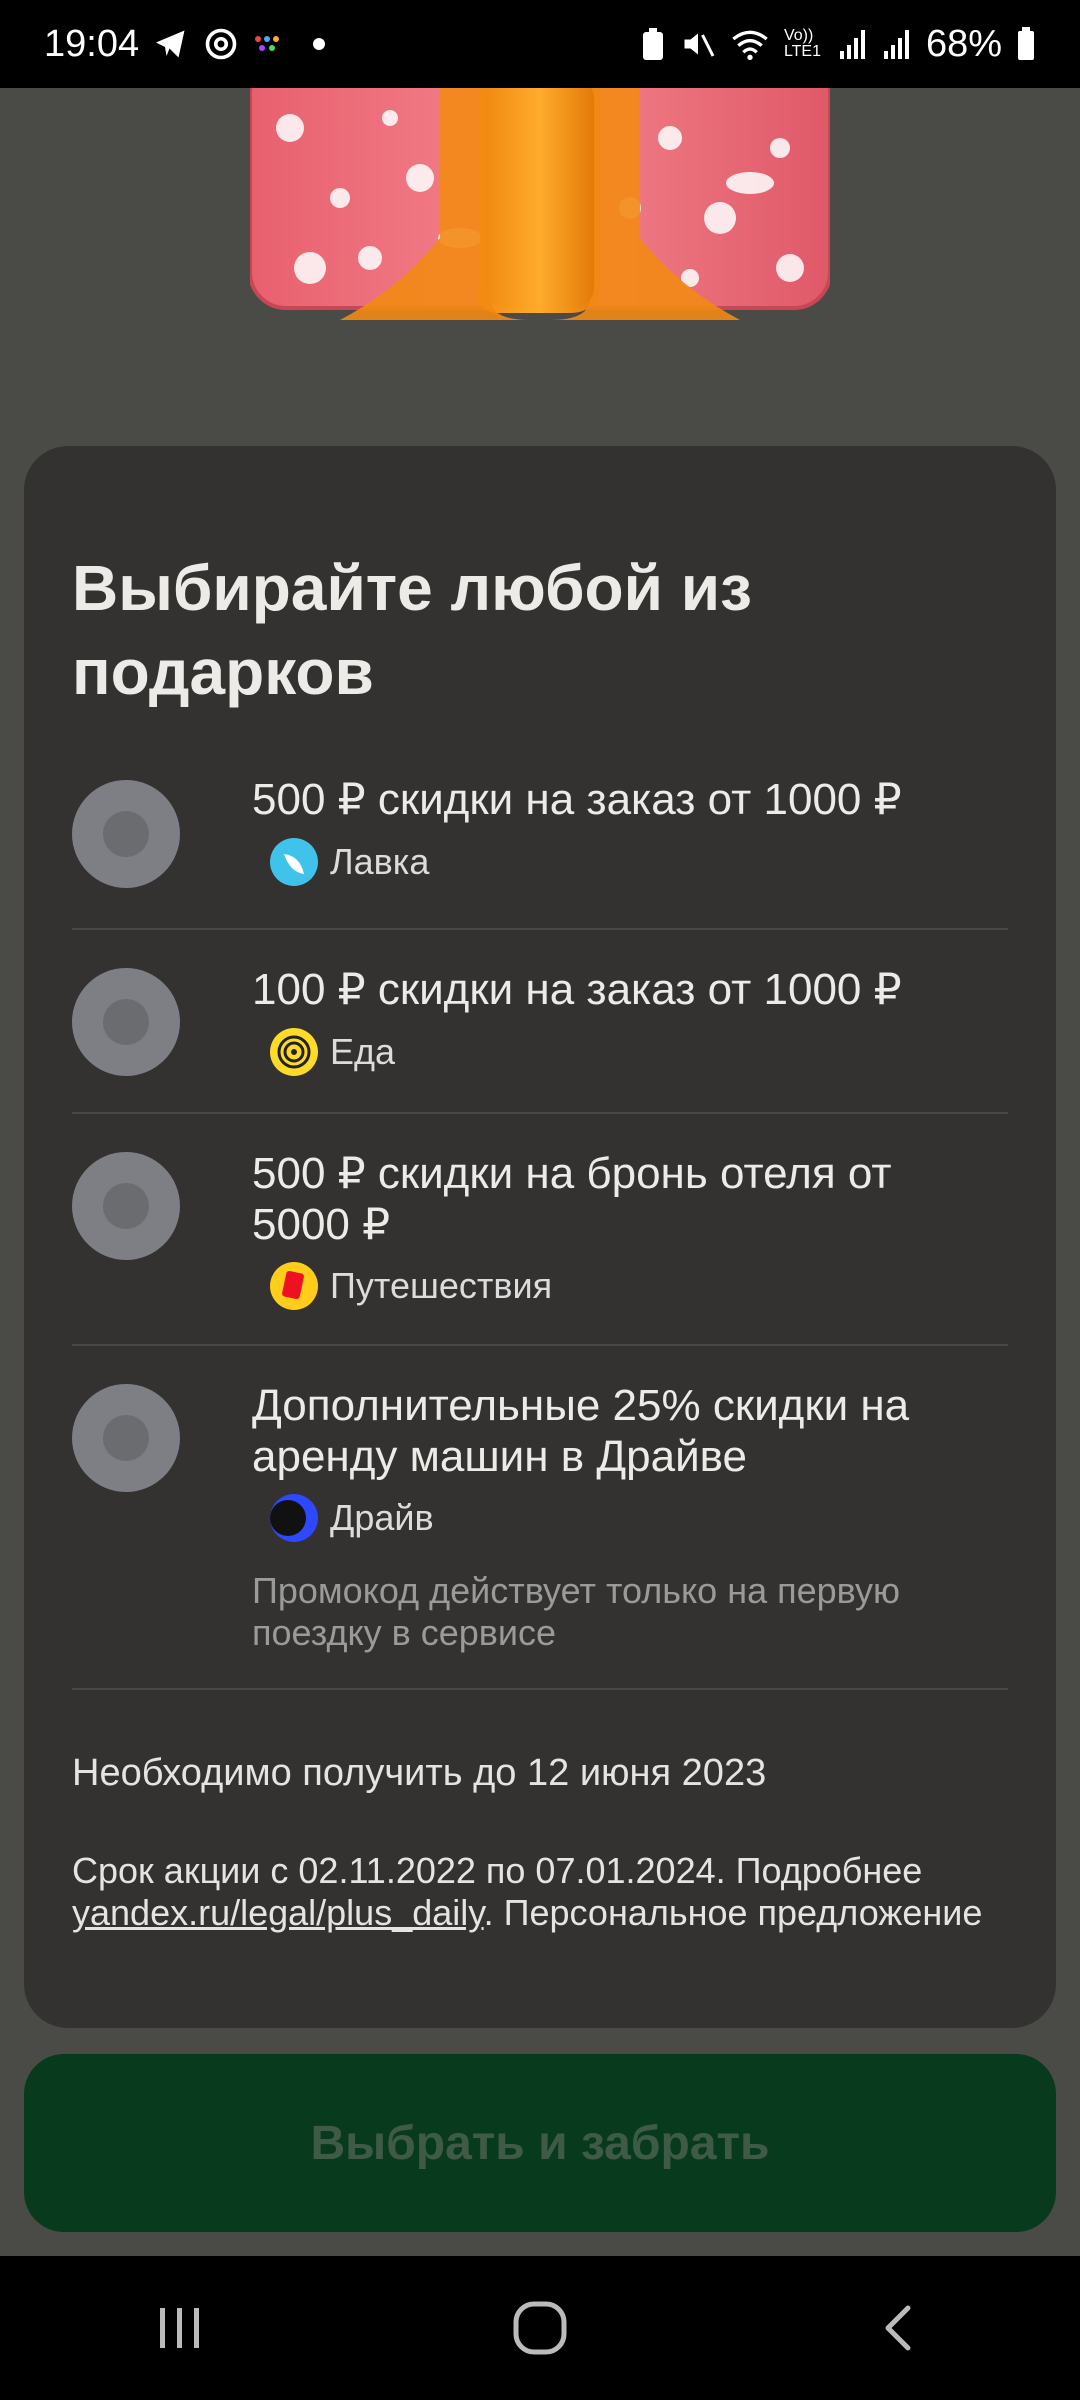 The width and height of the screenshot is (1080, 2400). Describe the element at coordinates (577, 799) in the screenshot. I see `option-text: 500 ₽ скидки на заказ от 1000 ₽` at that location.